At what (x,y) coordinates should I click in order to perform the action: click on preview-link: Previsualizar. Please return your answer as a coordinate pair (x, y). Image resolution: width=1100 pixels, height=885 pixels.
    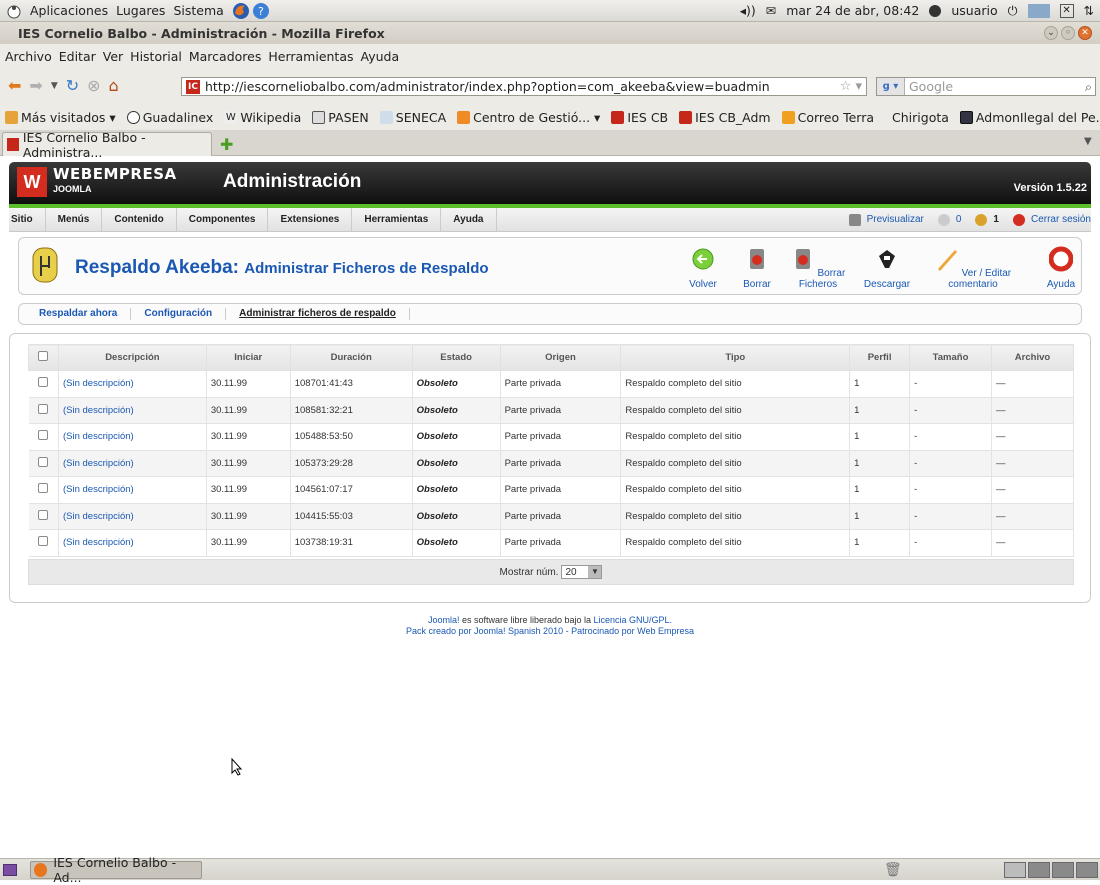
    Looking at the image, I should click on (895, 219).